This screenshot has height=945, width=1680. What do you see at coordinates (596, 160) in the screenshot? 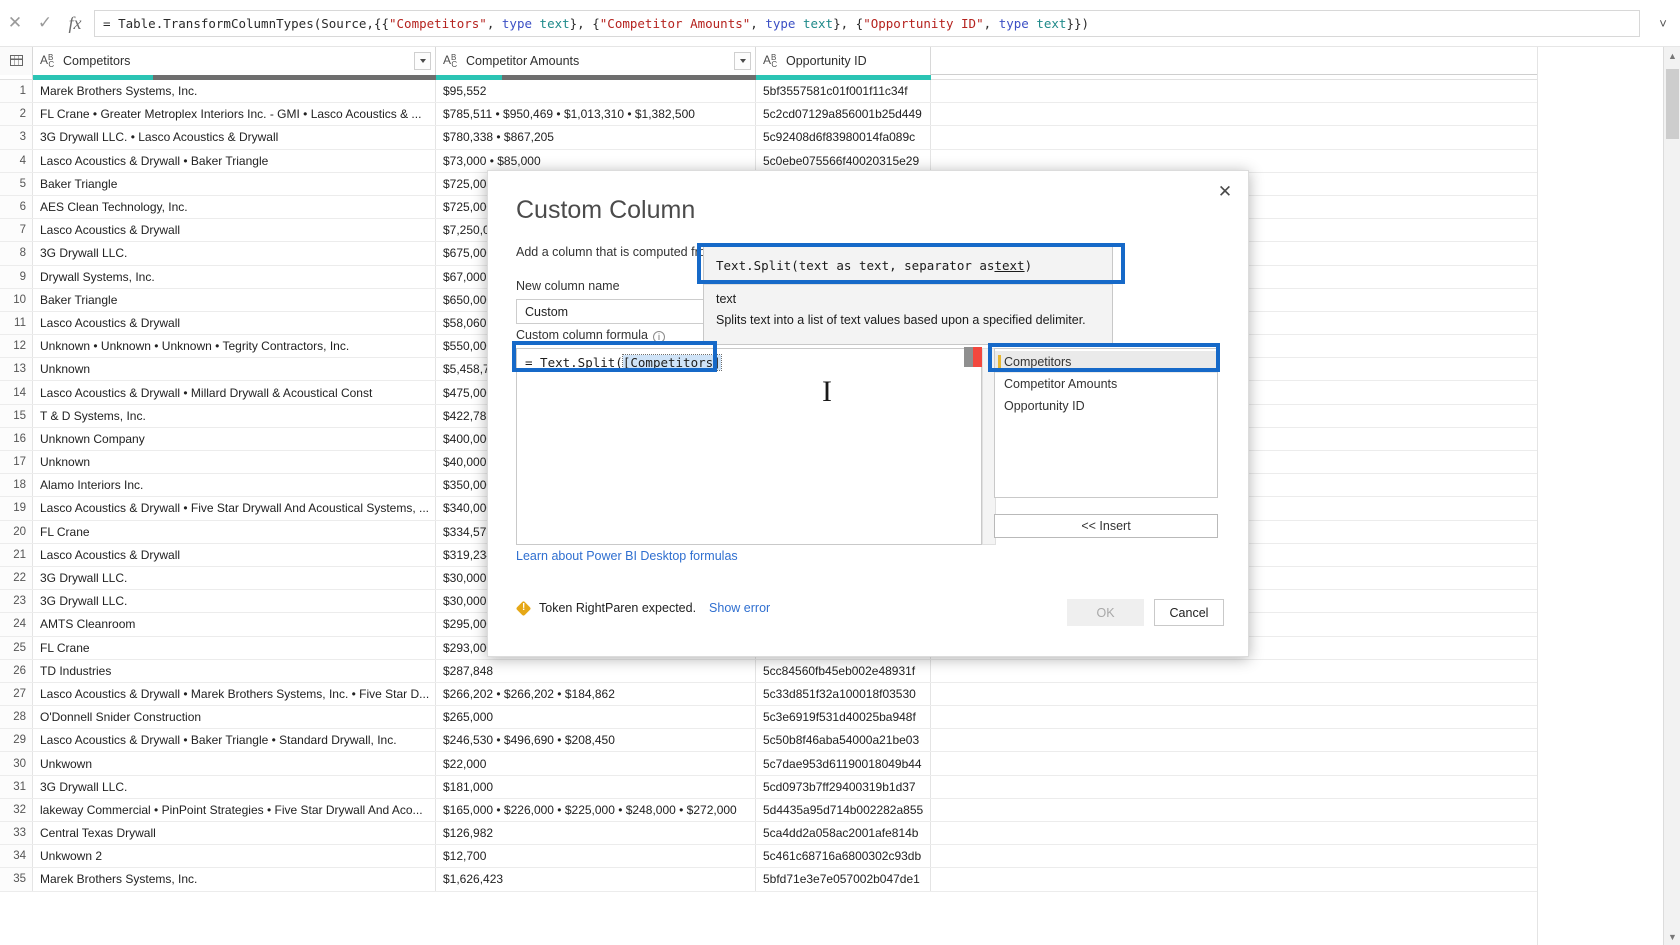
I see `cell-amounts: $73,000 • $85,000` at bounding box center [596, 160].